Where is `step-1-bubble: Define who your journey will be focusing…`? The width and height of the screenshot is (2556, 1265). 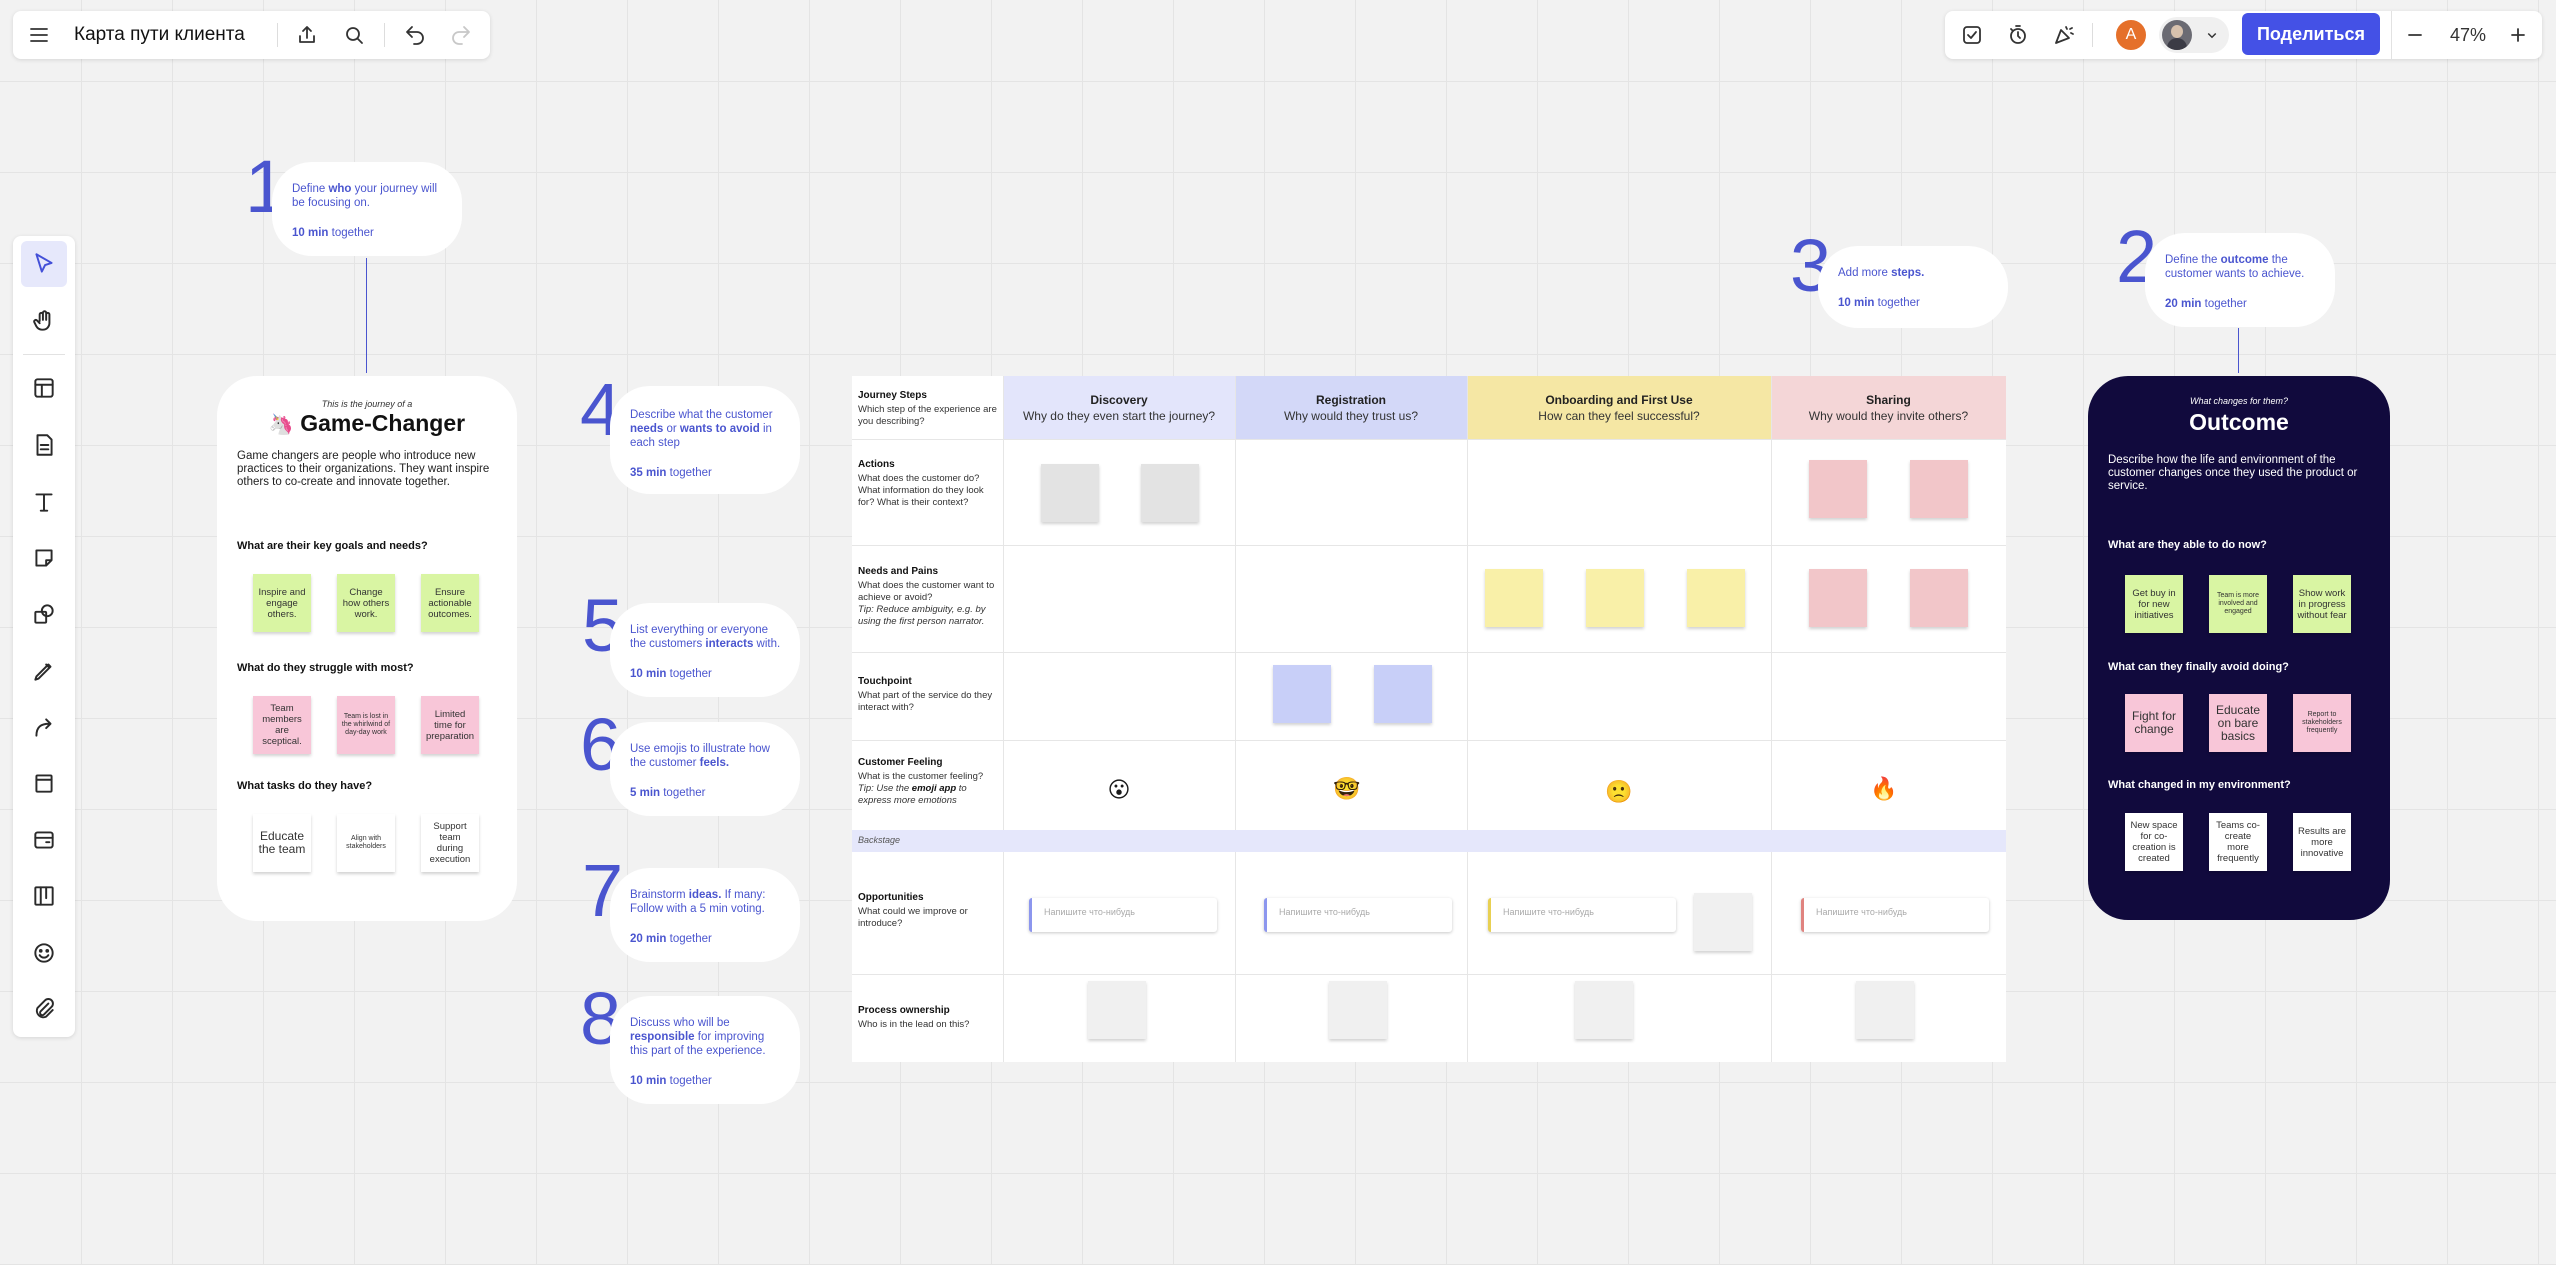
step-1-bubble: Define who your journey will be focusing… is located at coordinates (367, 209).